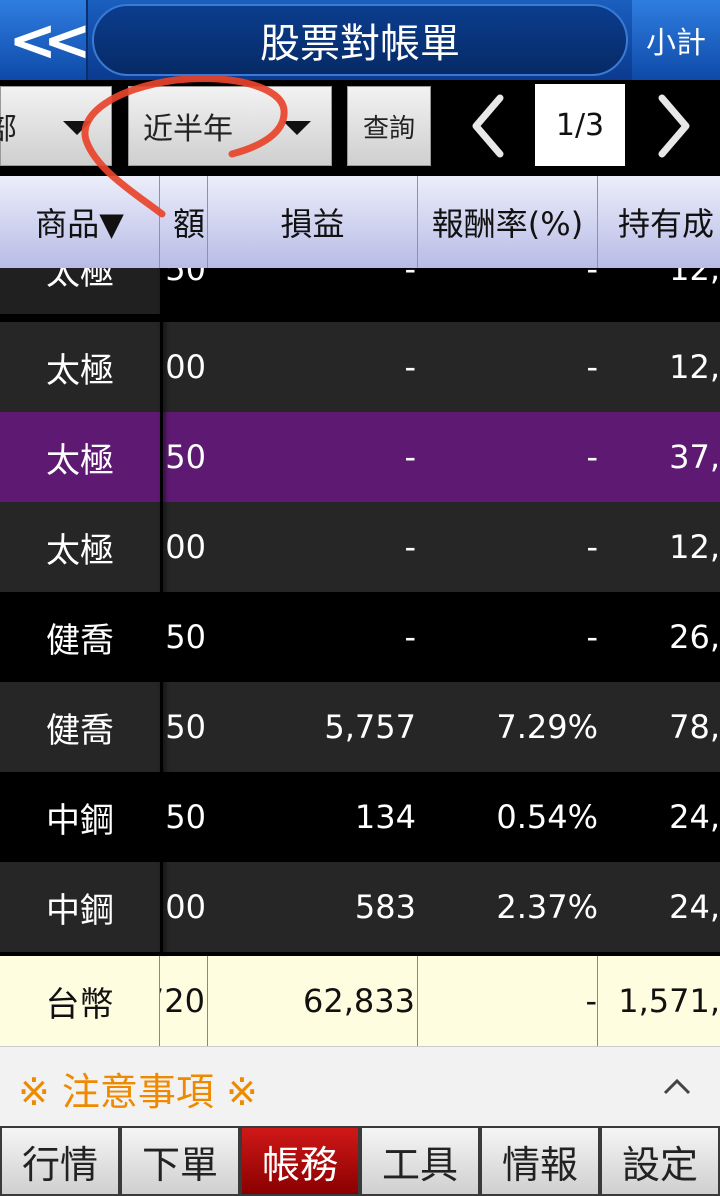 The height and width of the screenshot is (1196, 720). Describe the element at coordinates (580, 125) in the screenshot. I see `page-indicator: 1/3` at that location.